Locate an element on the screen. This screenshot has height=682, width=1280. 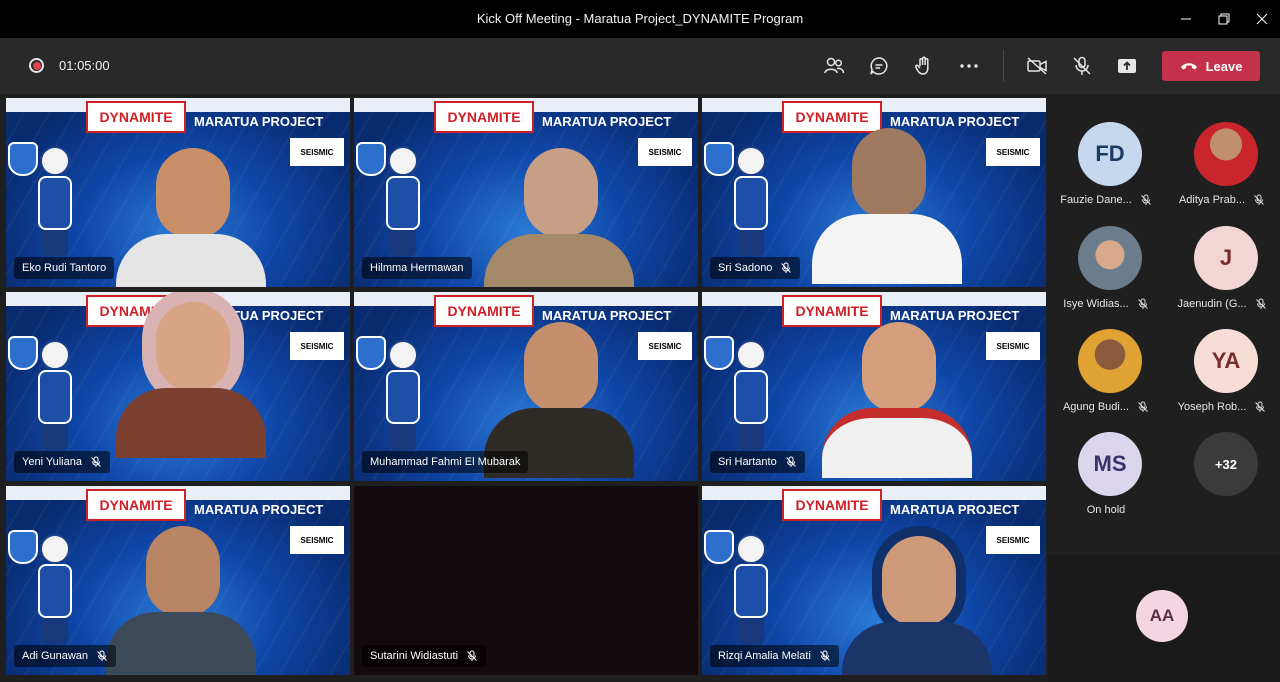
leave-button: Leave is located at coordinates (1211, 66).